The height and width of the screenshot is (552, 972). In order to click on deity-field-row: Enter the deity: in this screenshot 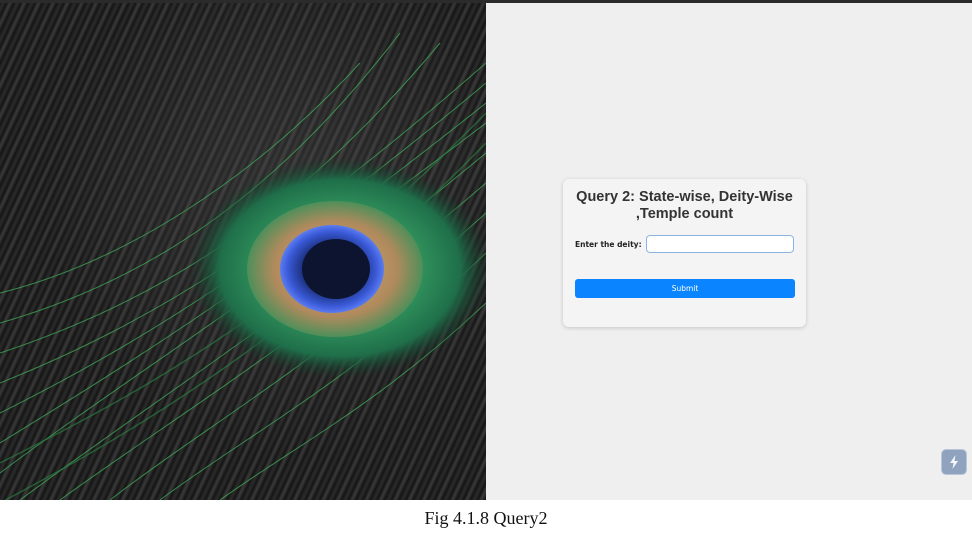, I will do `click(684, 244)`.